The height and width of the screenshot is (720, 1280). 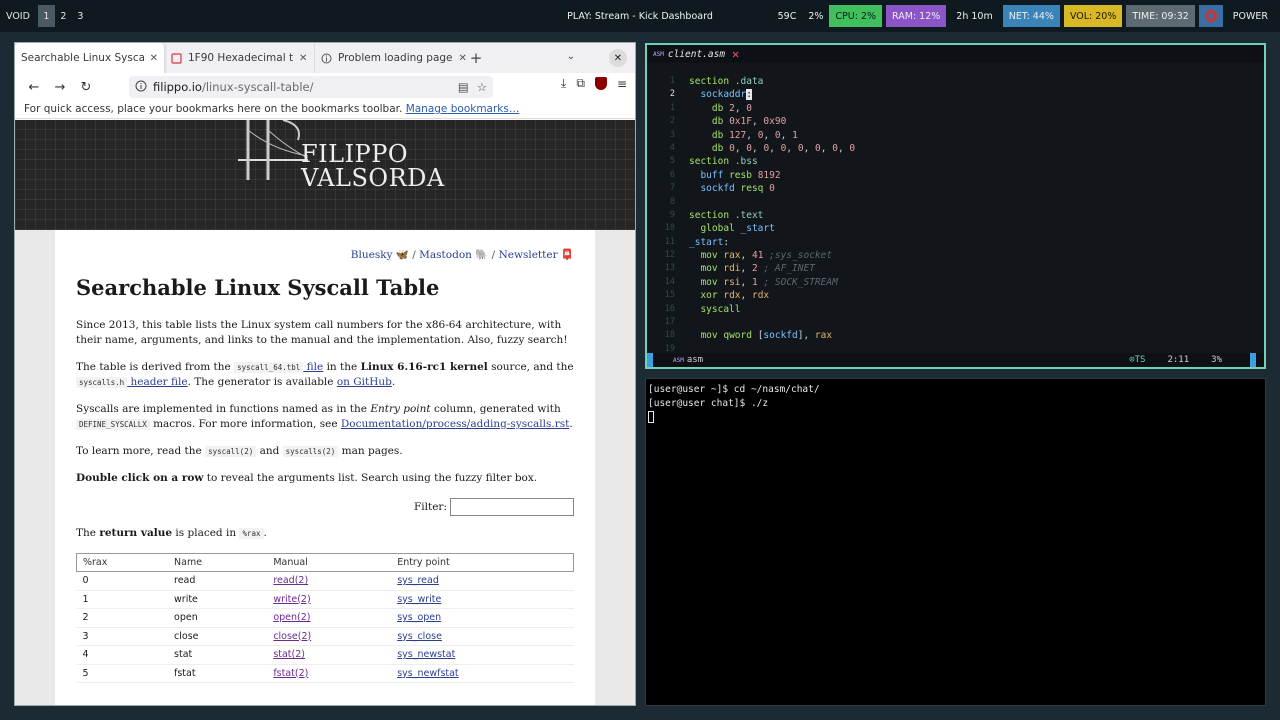 I want to click on github-link: on GitHub, so click(x=364, y=382).